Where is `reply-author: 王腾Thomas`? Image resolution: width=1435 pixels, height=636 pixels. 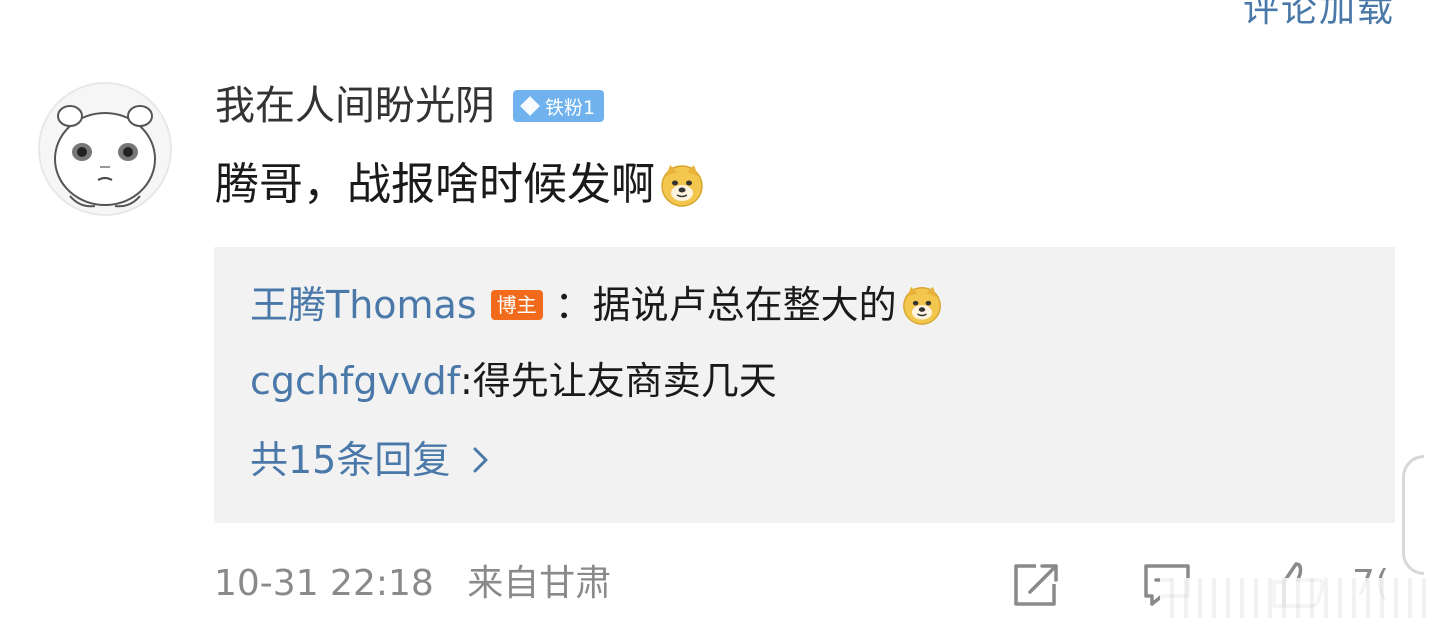
reply-author: 王腾Thomas is located at coordinates (363, 305).